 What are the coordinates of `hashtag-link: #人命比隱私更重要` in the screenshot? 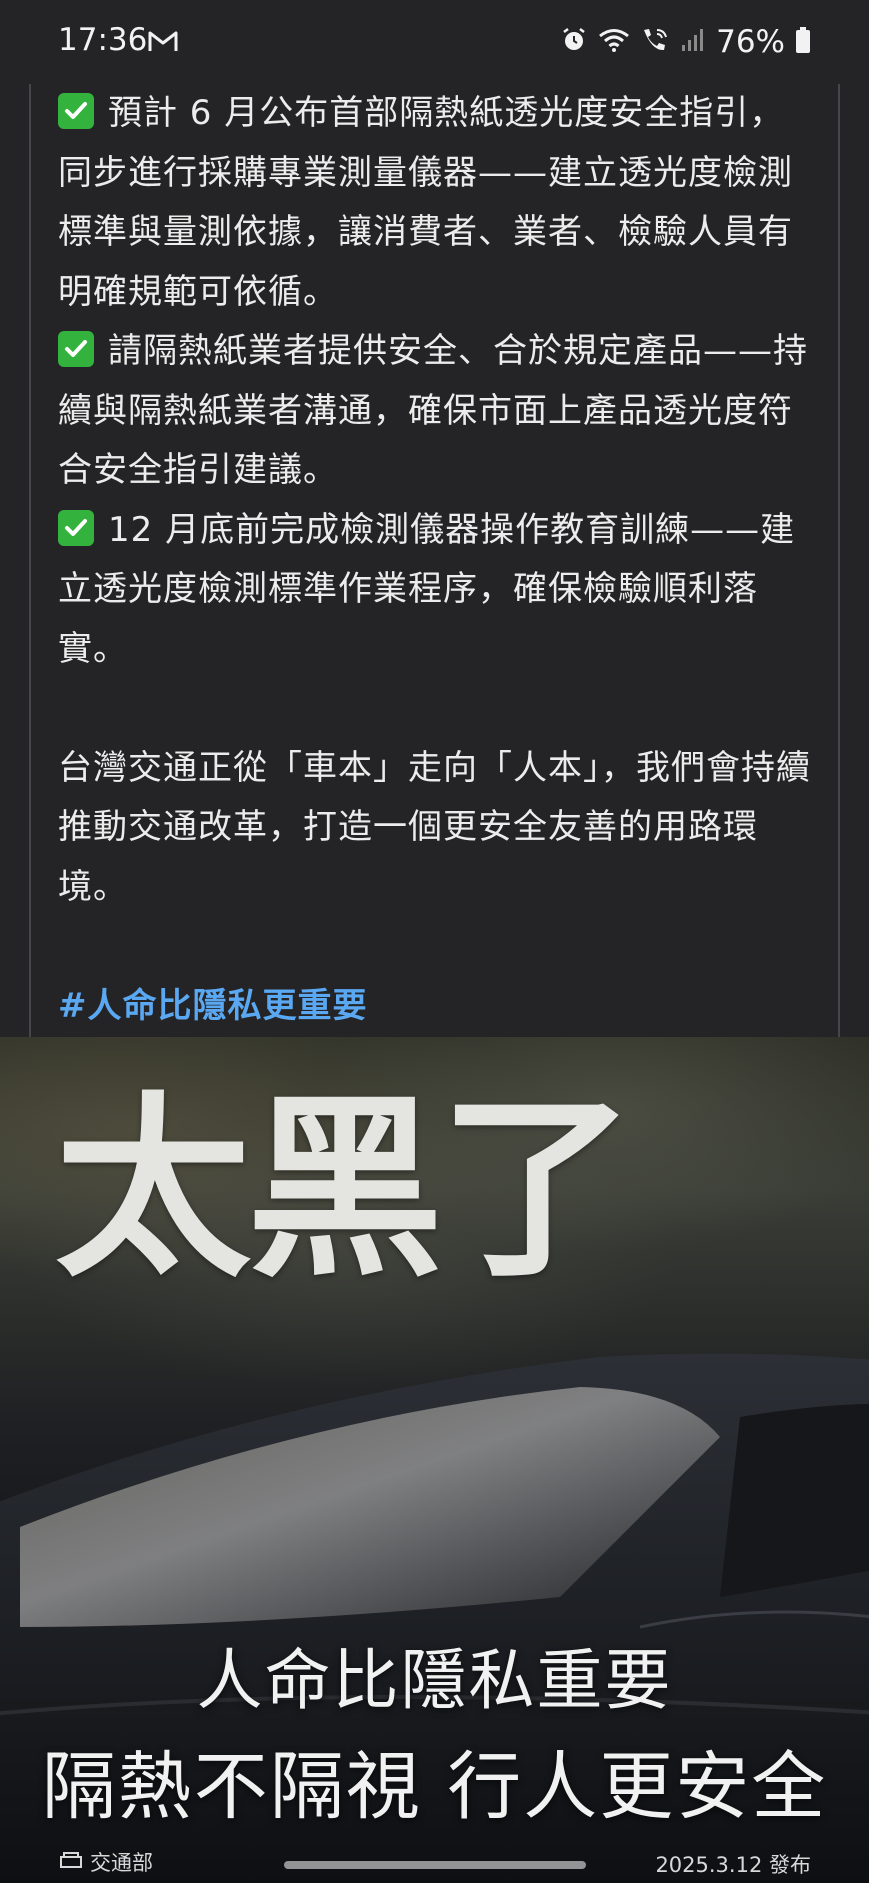 It's located at (438, 1007).